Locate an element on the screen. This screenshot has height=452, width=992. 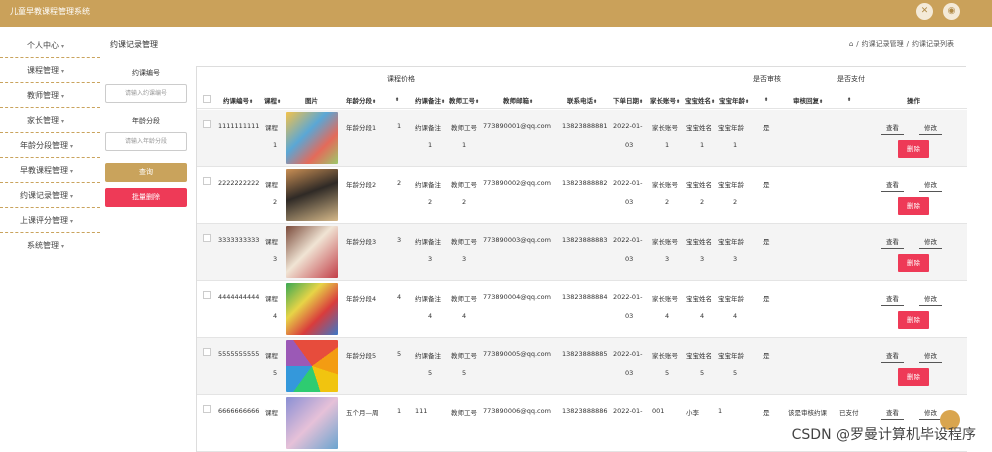
column-header: 年龄分段⬍ is located at coordinates (361, 100).